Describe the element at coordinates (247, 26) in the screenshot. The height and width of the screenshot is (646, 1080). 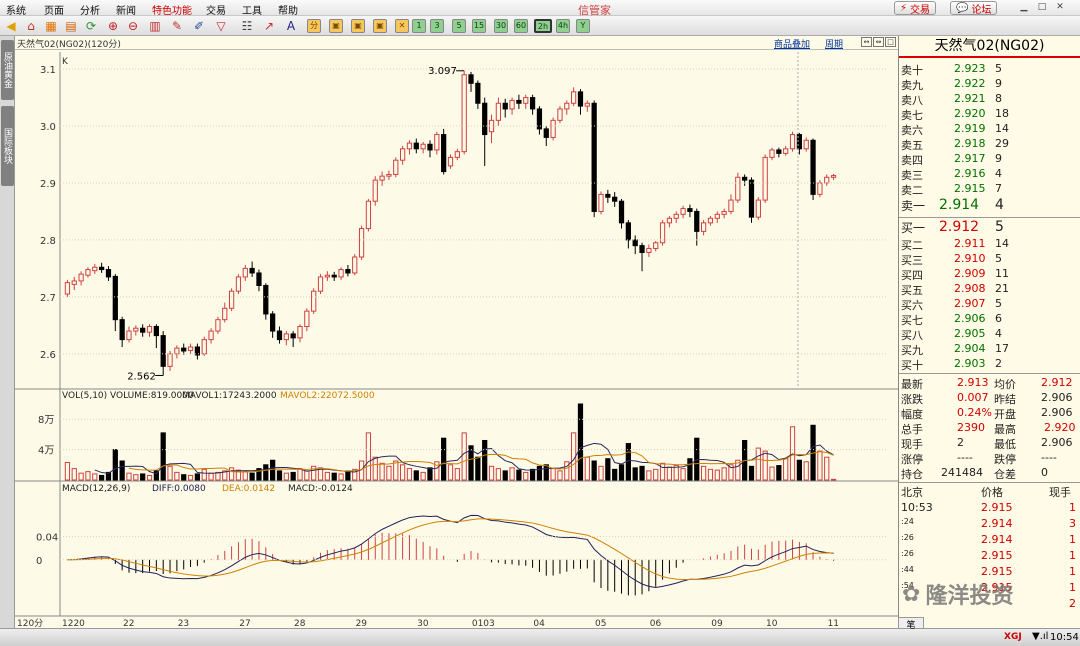
I see `table-icon: ☷` at that location.